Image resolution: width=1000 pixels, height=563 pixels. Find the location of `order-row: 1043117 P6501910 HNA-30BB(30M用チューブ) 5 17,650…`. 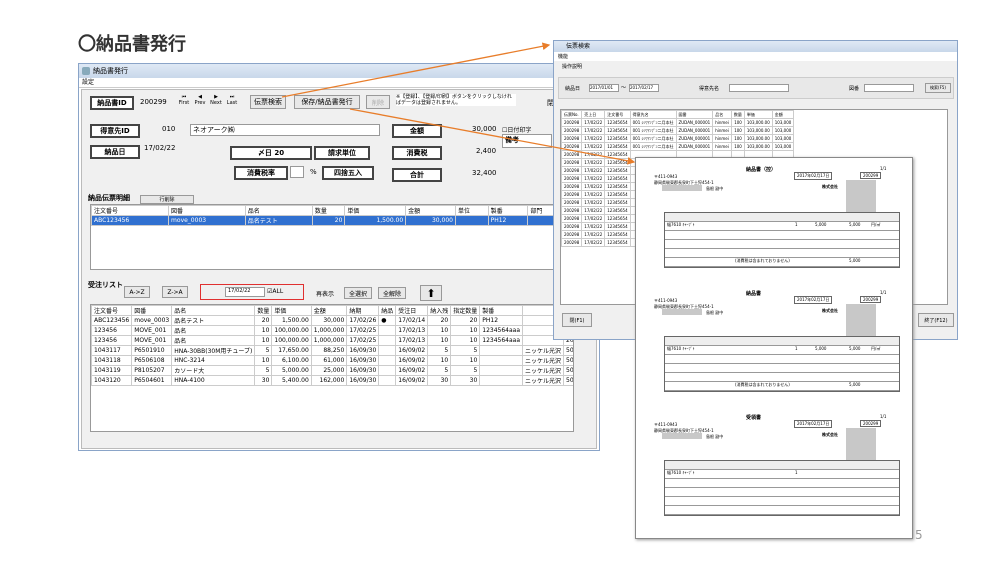

order-row: 1043117 P6501910 HNA-30BB(30M用チューブ) 5 17,650… is located at coordinates (332, 350).